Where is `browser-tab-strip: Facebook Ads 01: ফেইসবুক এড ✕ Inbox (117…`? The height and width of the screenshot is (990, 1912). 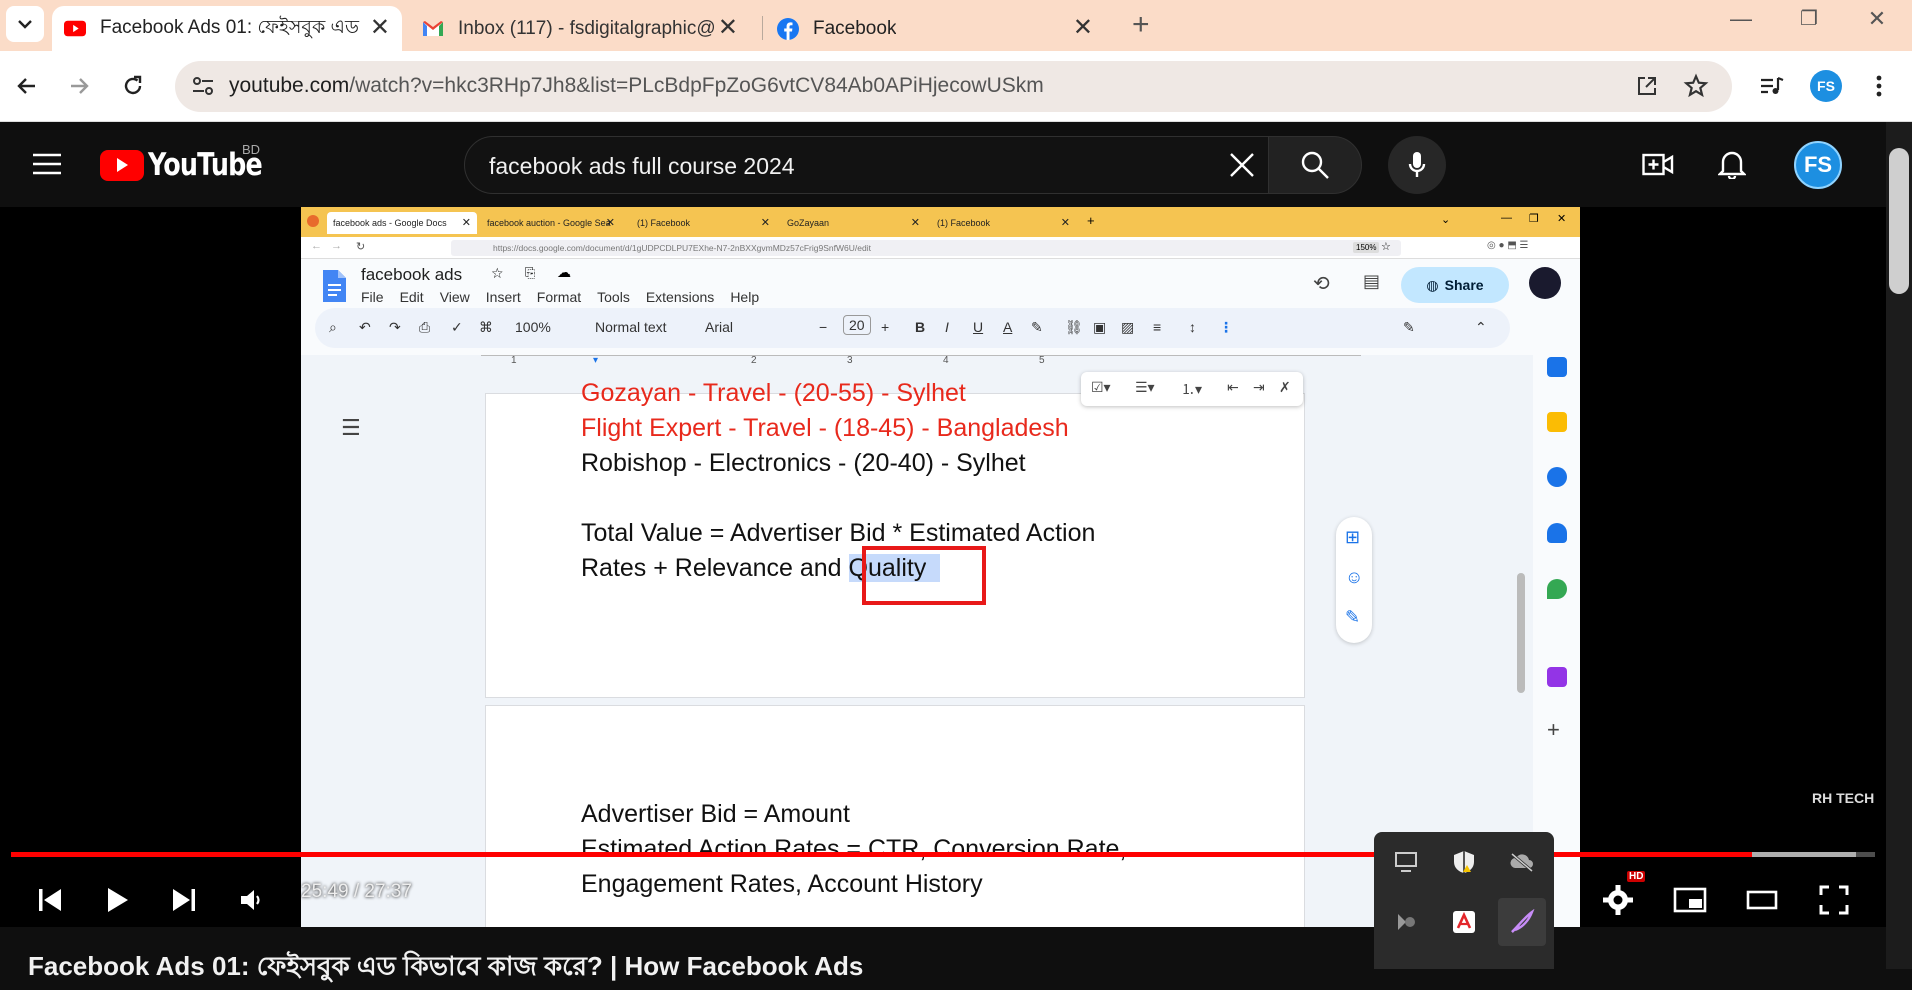 browser-tab-strip: Facebook Ads 01: ফেইসবুক এড ✕ Inbox (117… is located at coordinates (956, 25).